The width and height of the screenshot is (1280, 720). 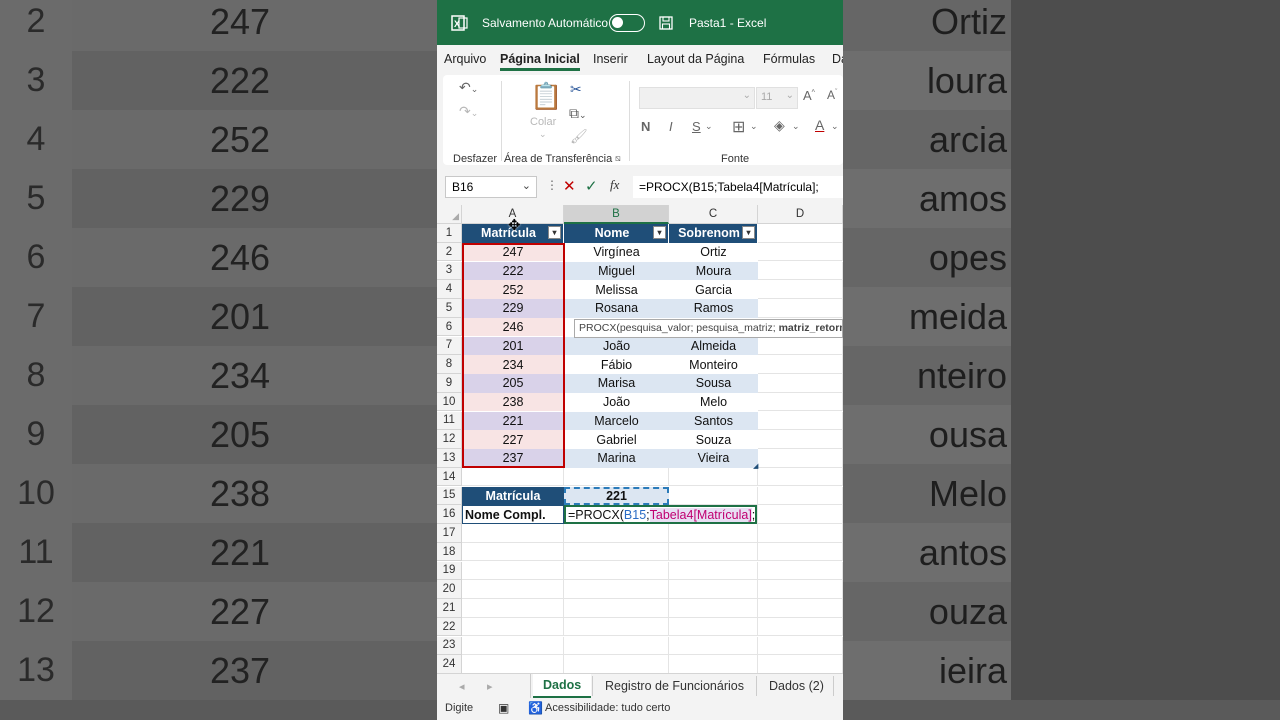 What do you see at coordinates (645, 126) in the screenshot?
I see `bold-button: N` at bounding box center [645, 126].